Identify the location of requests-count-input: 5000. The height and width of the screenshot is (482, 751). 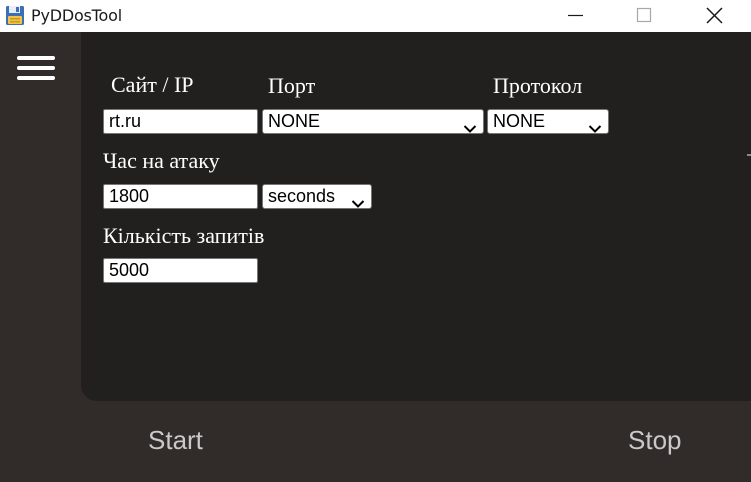
(180, 270).